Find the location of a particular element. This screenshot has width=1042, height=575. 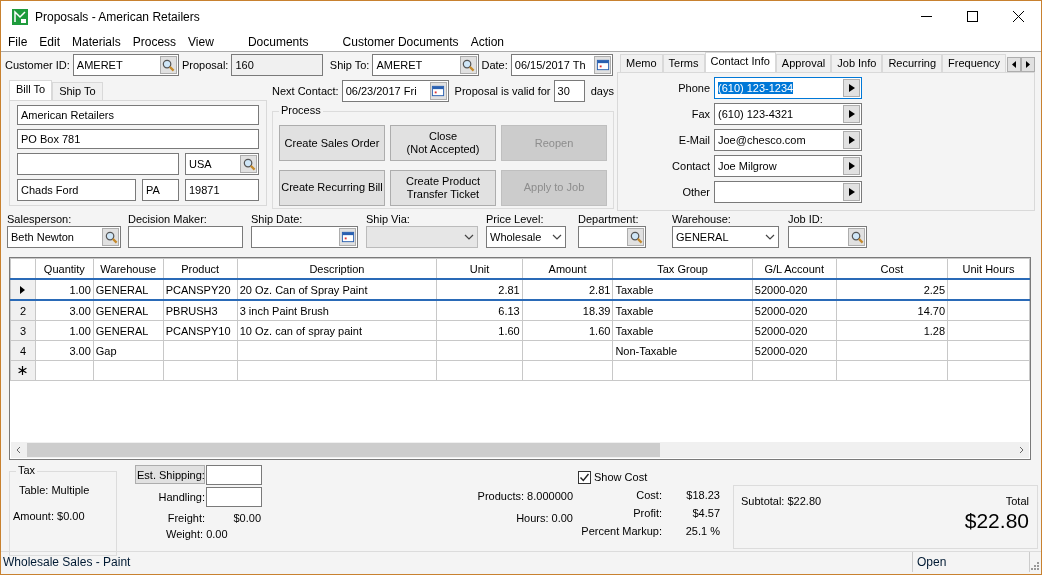

menu-item: Customer Documents is located at coordinates (400, 41).